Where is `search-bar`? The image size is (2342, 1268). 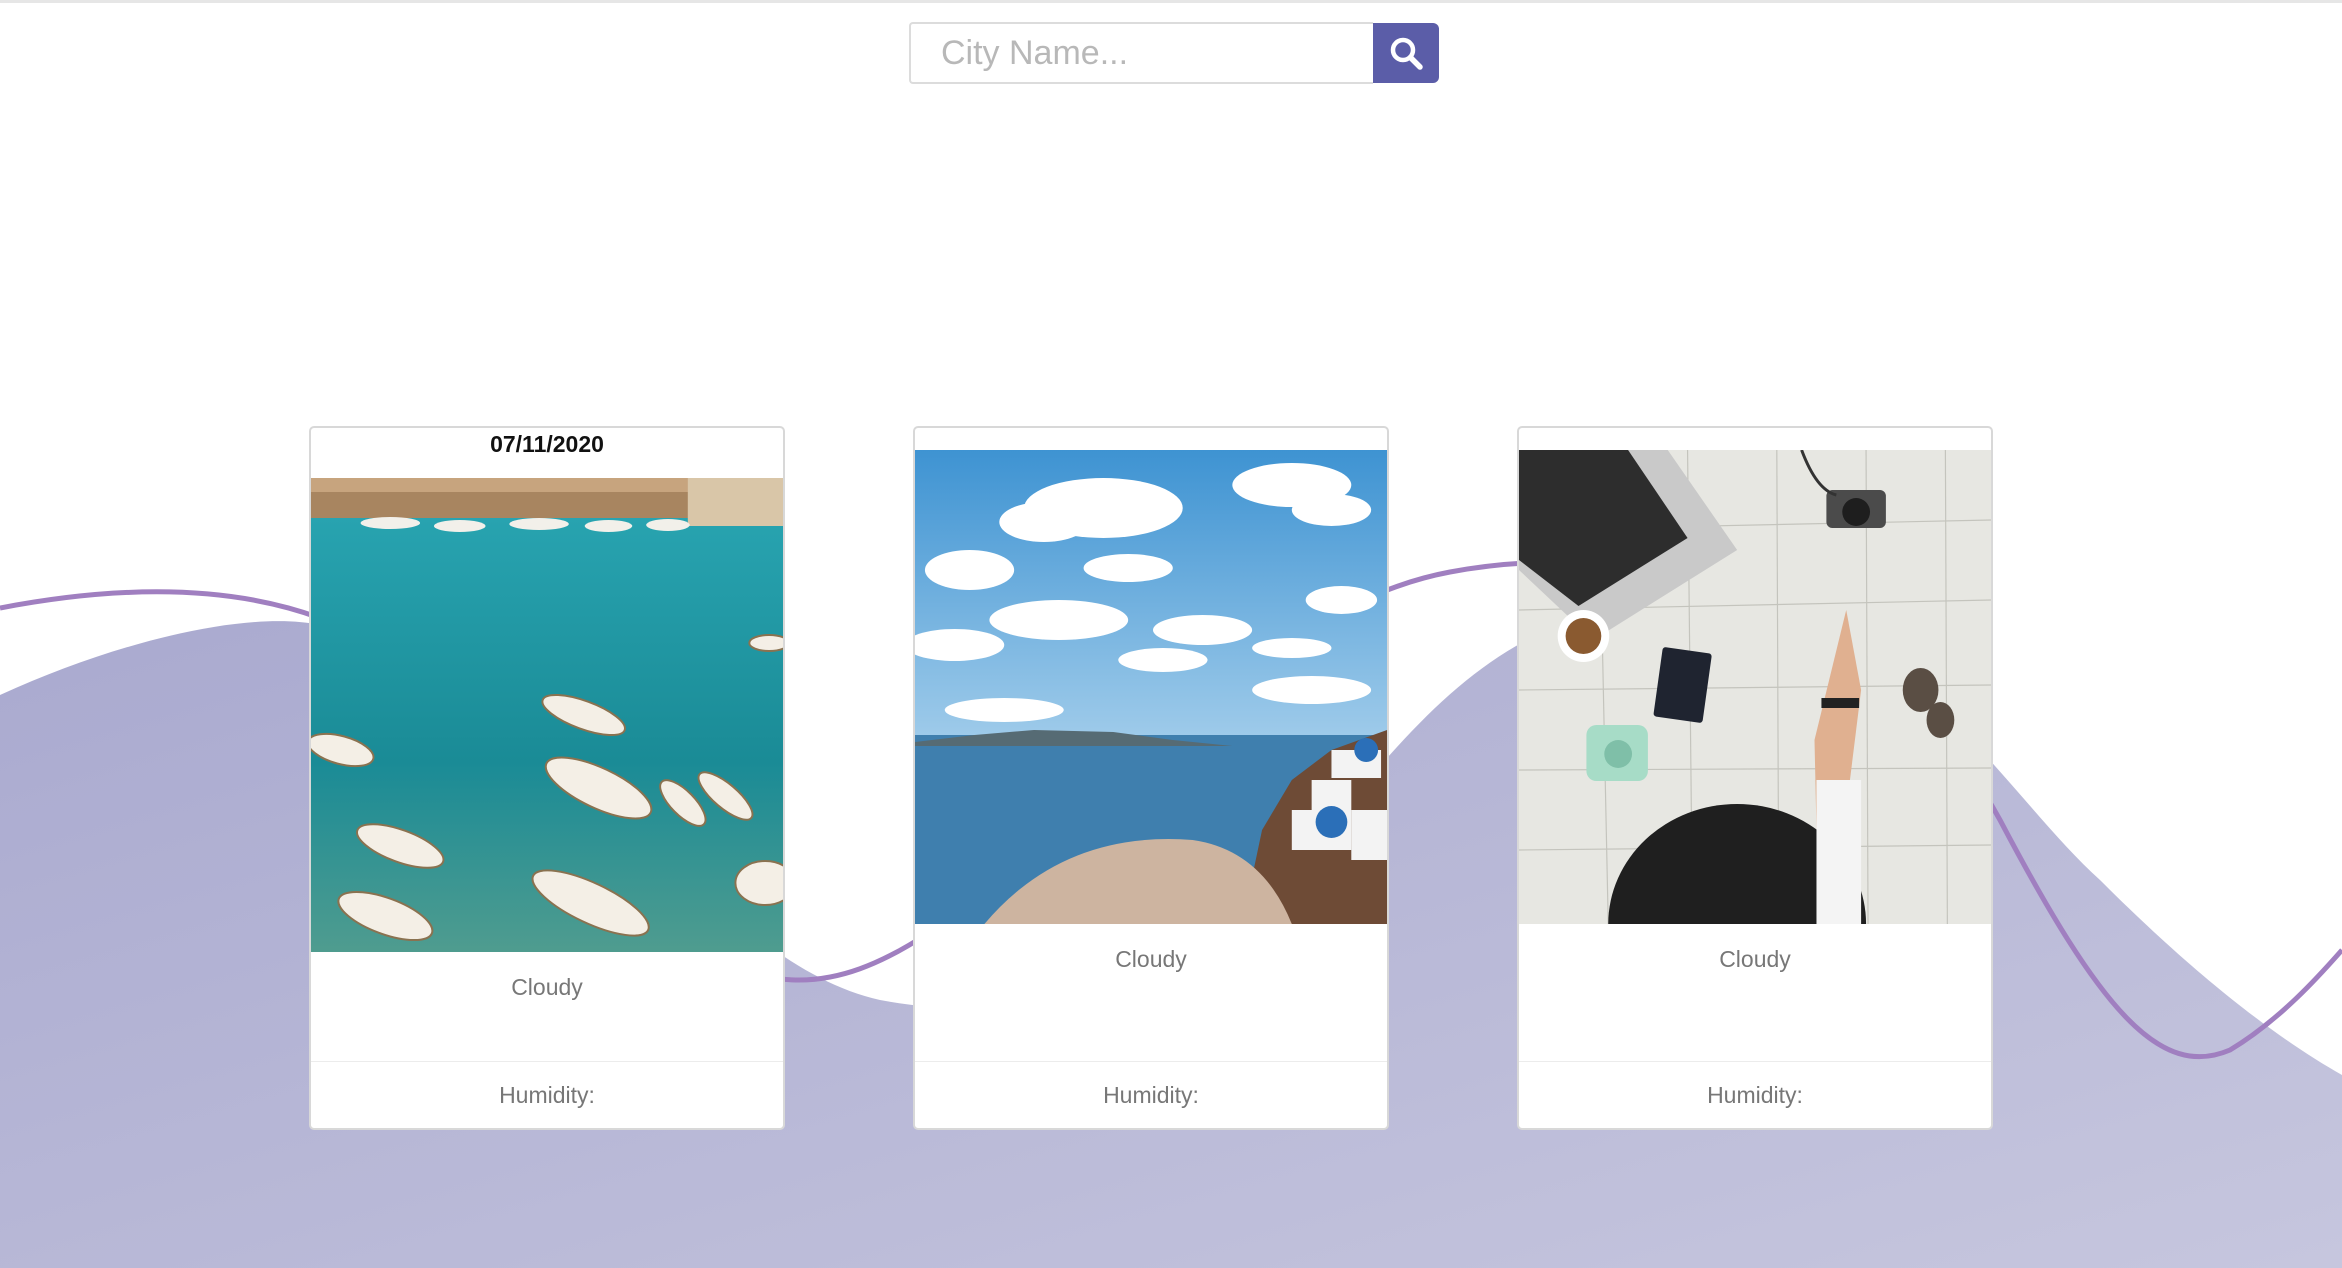
search-bar is located at coordinates (1174, 53).